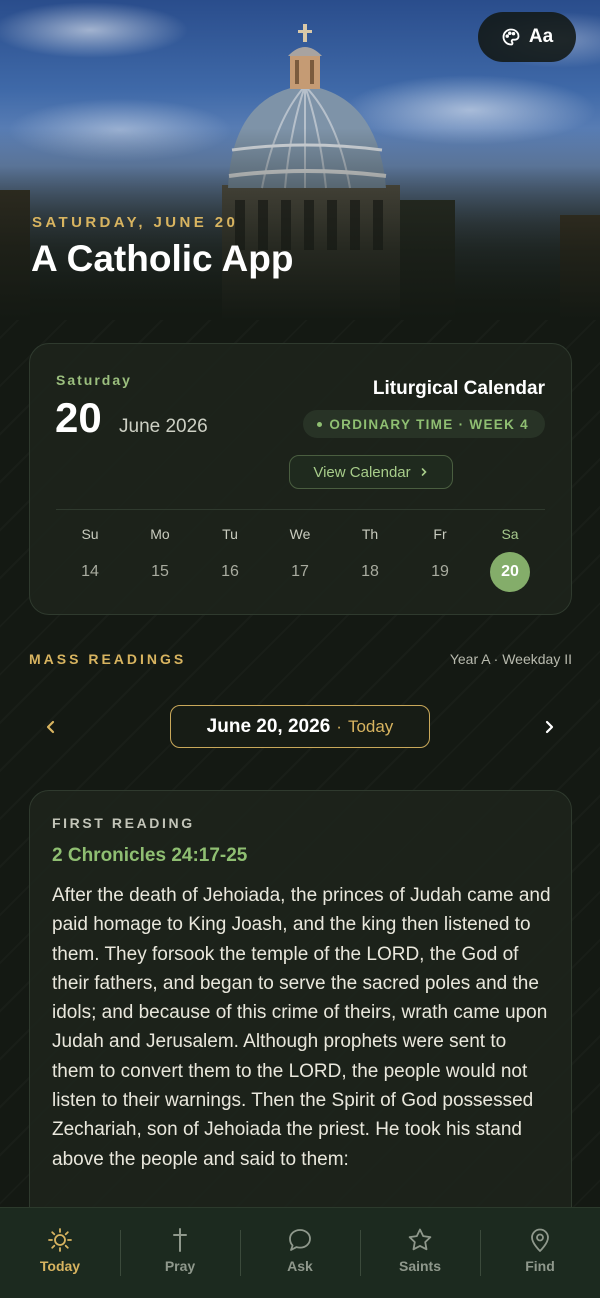 Image resolution: width=600 pixels, height=1298 pixels. Describe the element at coordinates (510, 534) in the screenshot. I see `week-day-label: Sa` at that location.